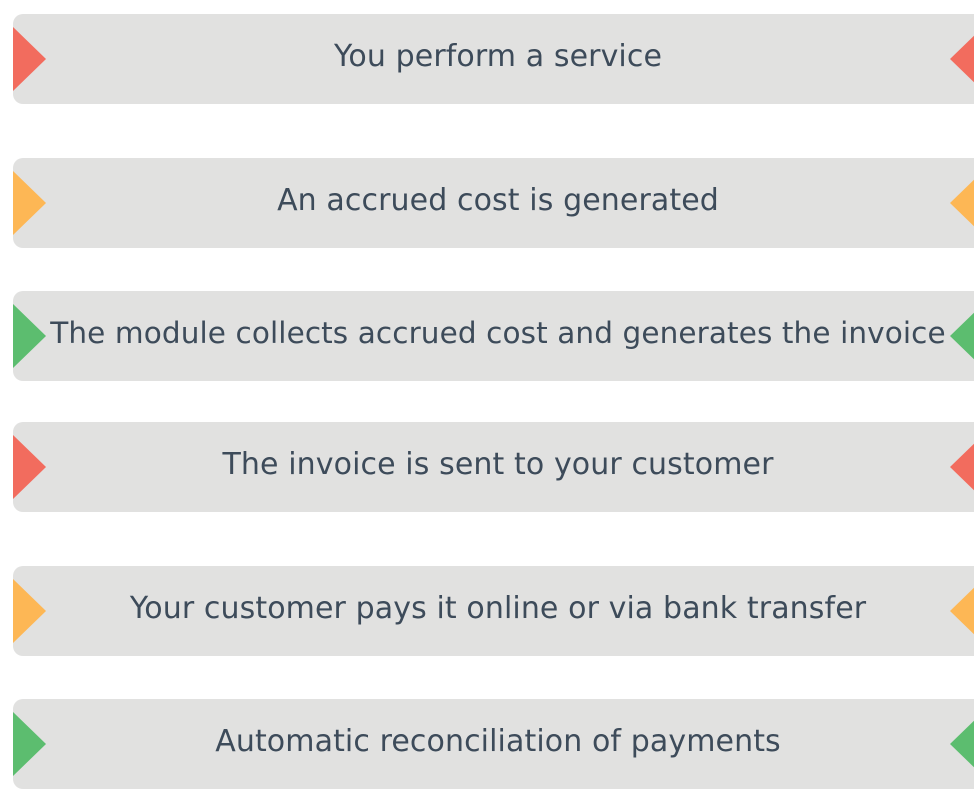 The image size is (974, 789). I want to click on step-send-invoice: The invoice is sent to your customer, so click(493, 467).